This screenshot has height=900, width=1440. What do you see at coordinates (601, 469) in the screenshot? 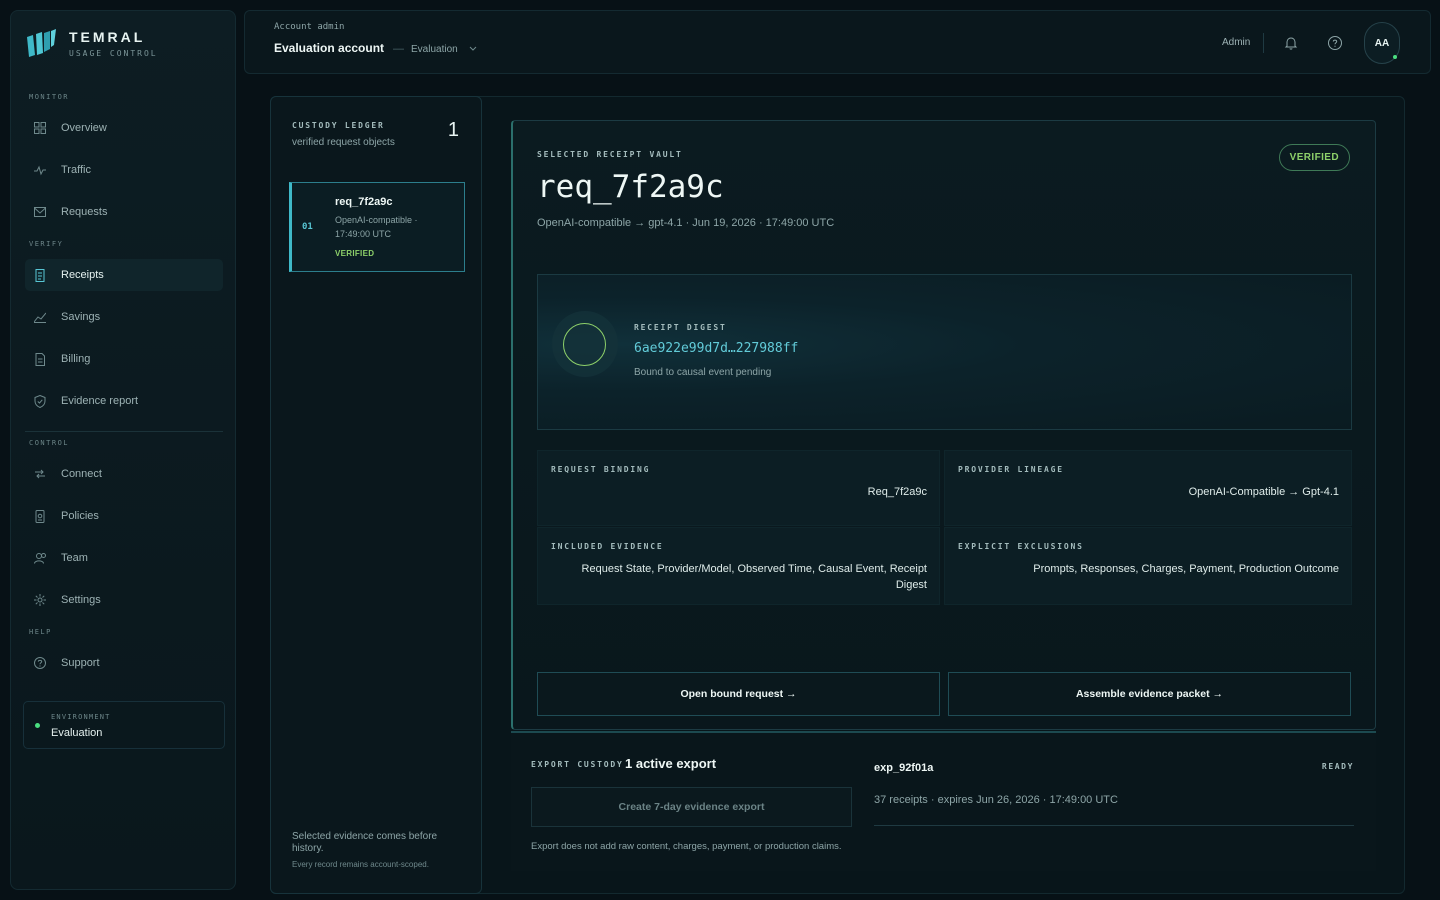
I see `cell-label: REQUEST BINDING` at bounding box center [601, 469].